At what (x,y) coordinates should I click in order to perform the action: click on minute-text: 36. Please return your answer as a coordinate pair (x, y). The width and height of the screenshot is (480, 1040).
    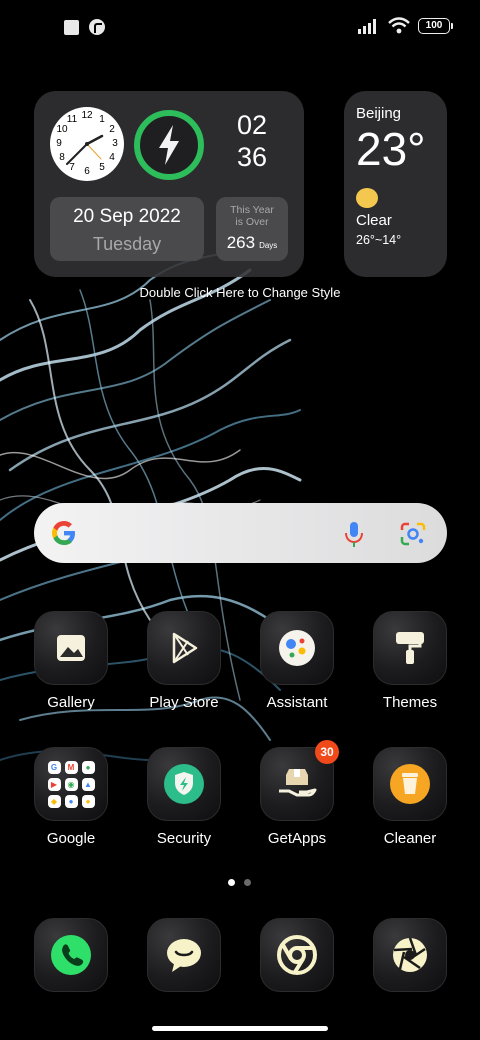
    Looking at the image, I should click on (252, 157).